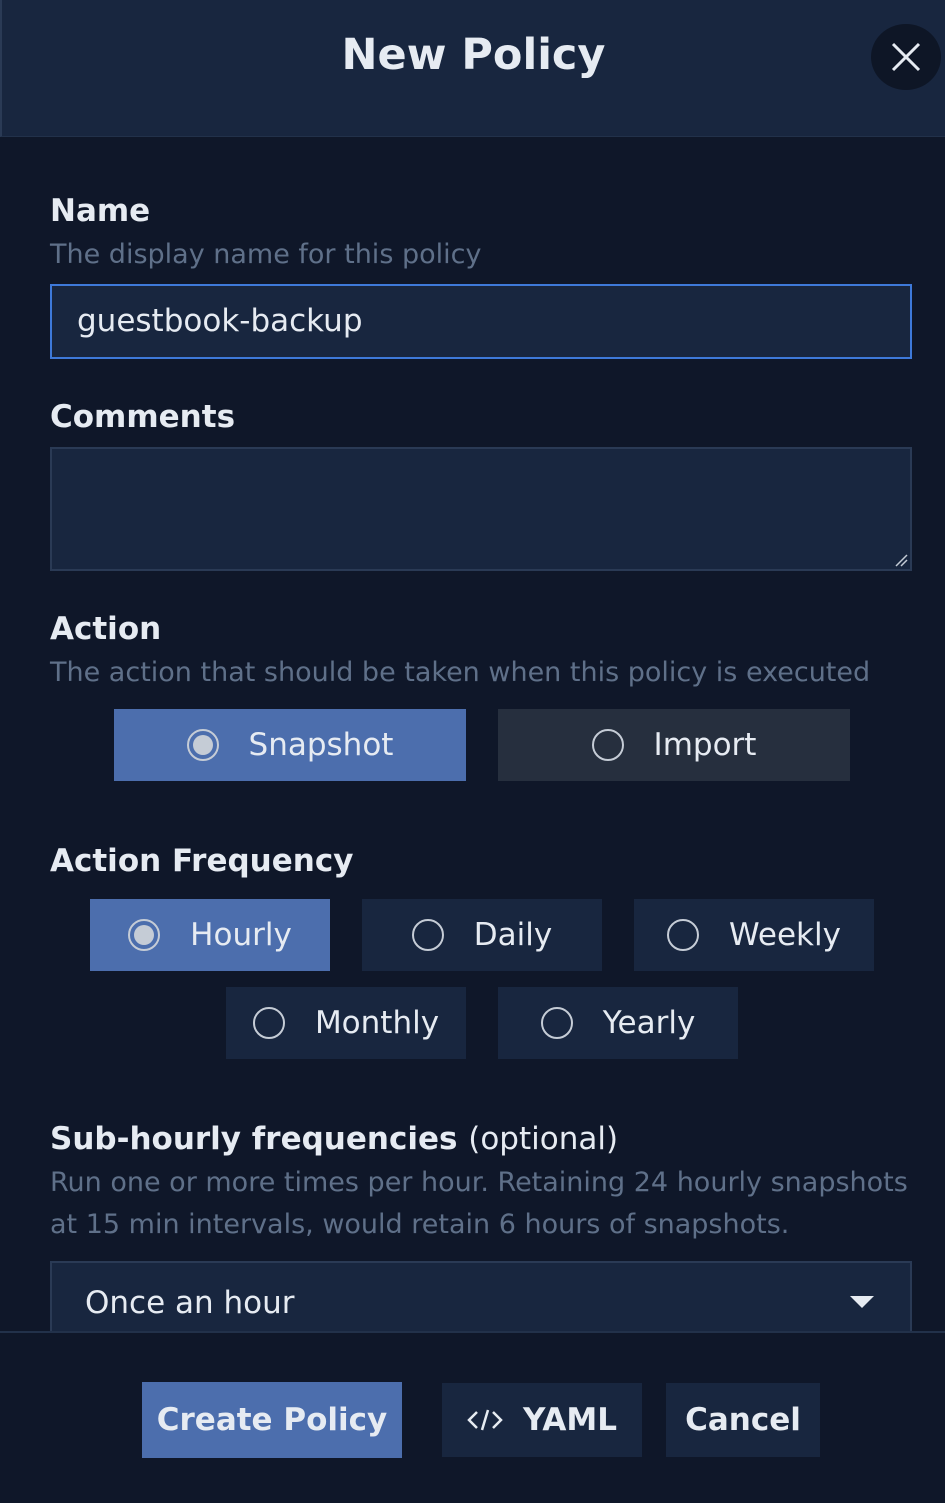  I want to click on close-icon, so click(906, 57).